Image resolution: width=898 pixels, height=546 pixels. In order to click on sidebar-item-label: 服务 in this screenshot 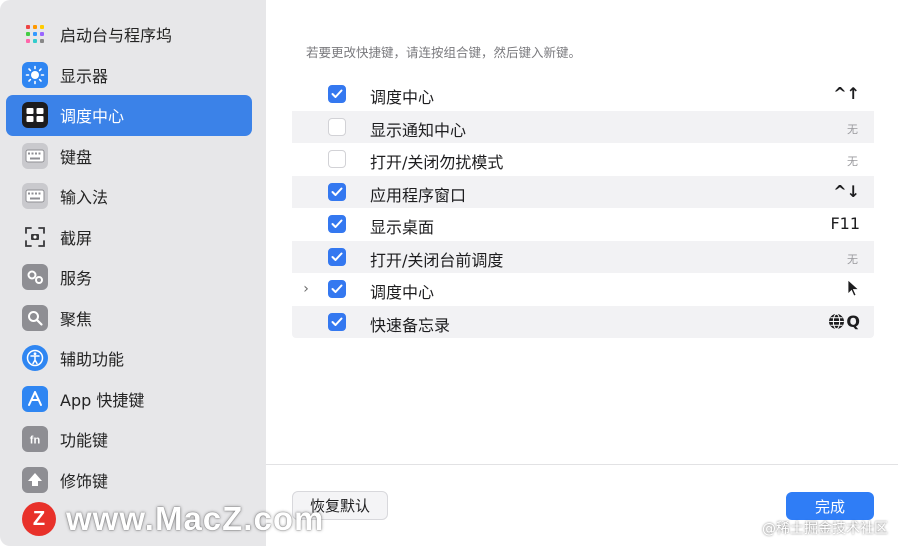, I will do `click(76, 279)`.